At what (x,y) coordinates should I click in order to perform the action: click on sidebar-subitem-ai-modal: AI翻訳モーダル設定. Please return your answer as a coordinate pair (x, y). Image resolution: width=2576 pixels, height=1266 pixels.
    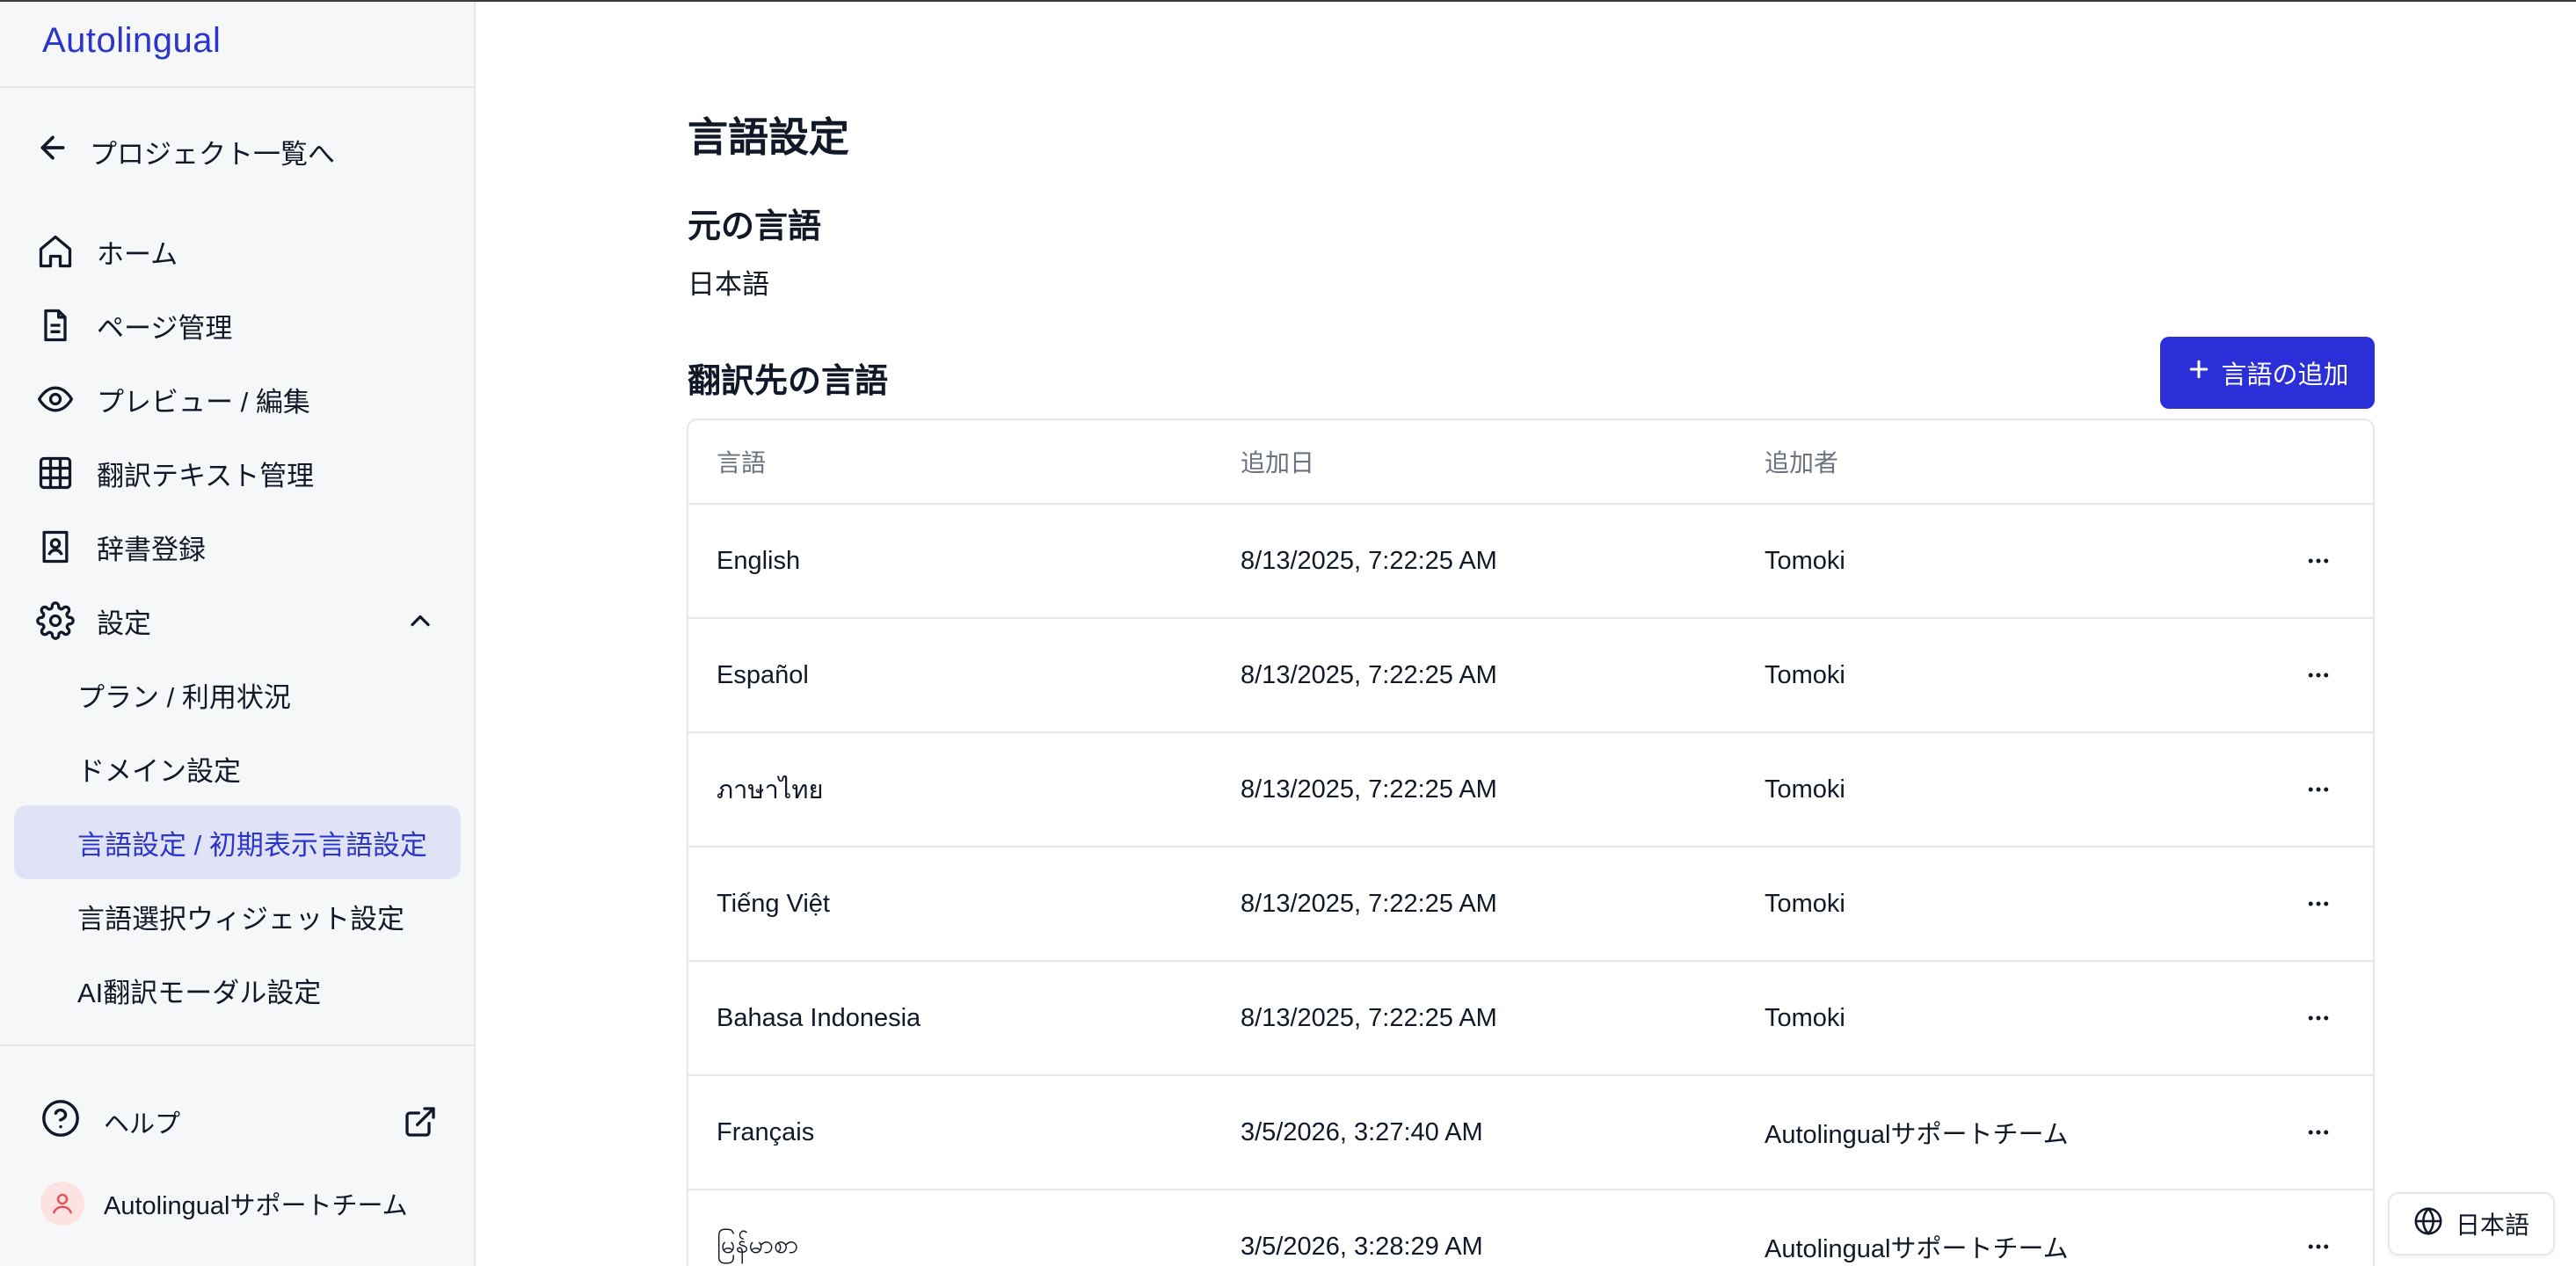
    Looking at the image, I should click on (237, 990).